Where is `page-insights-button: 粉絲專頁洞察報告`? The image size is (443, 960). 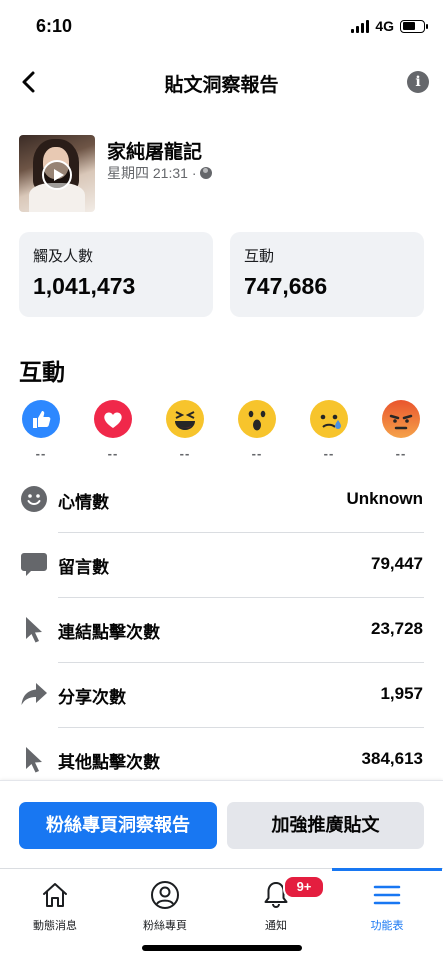 page-insights-button: 粉絲專頁洞察報告 is located at coordinates (118, 825).